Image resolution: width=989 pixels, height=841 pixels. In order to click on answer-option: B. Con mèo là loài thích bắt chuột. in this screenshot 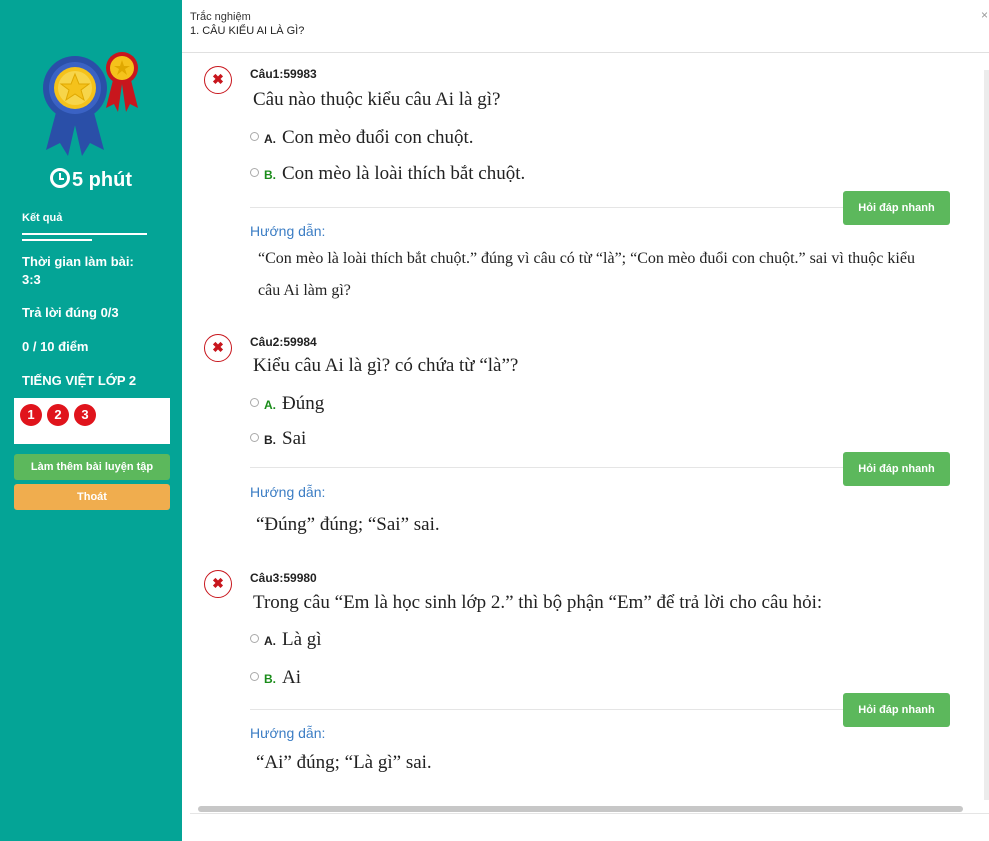, I will do `click(387, 174)`.